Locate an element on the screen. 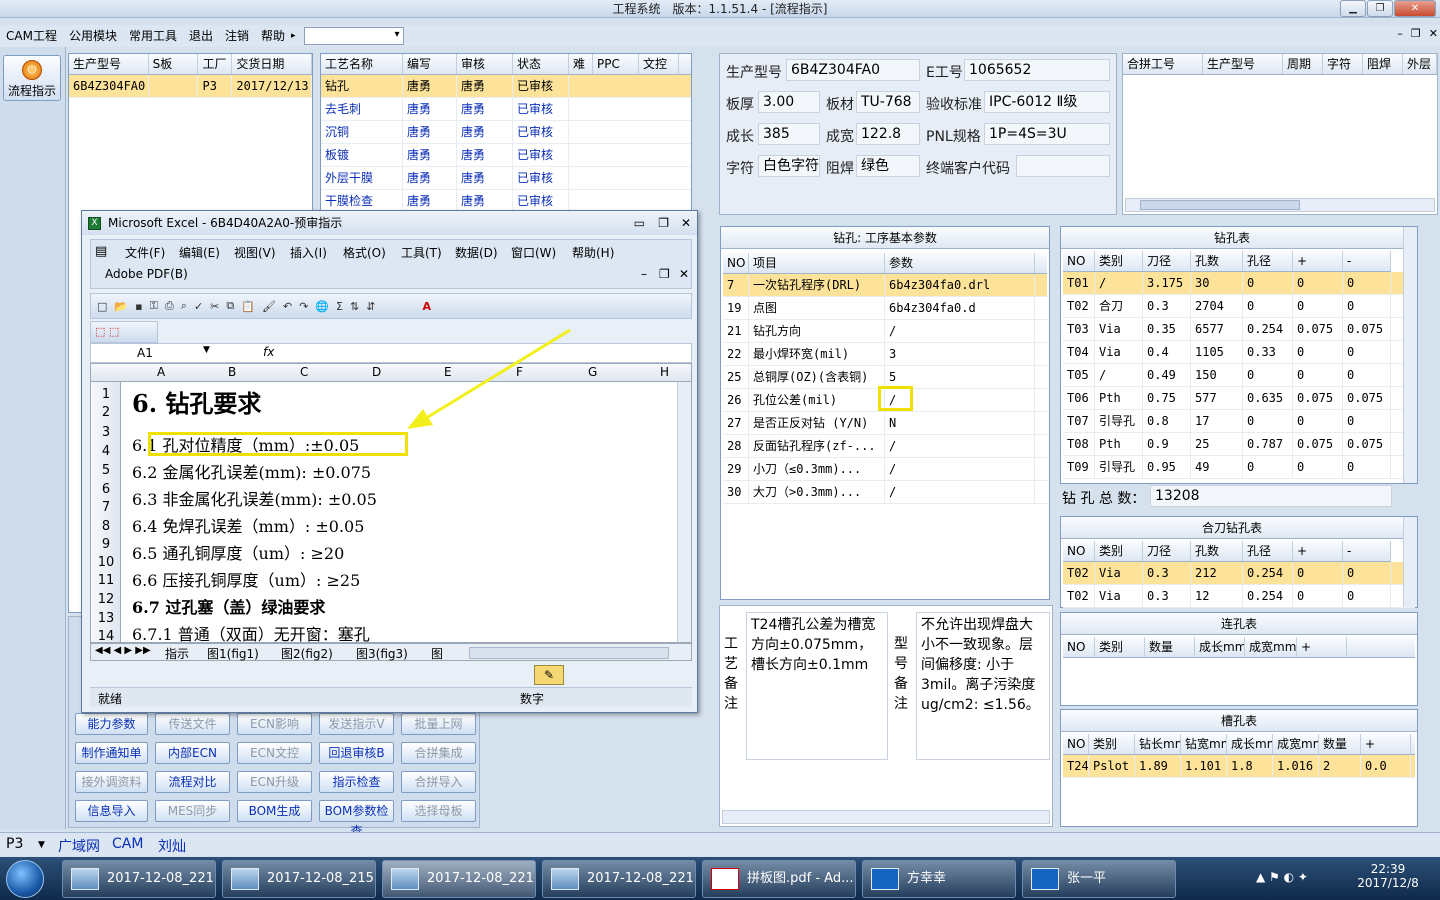 The height and width of the screenshot is (900, 1440). table-row: 19 点图 6b4z304fa0.d is located at coordinates (885, 308).